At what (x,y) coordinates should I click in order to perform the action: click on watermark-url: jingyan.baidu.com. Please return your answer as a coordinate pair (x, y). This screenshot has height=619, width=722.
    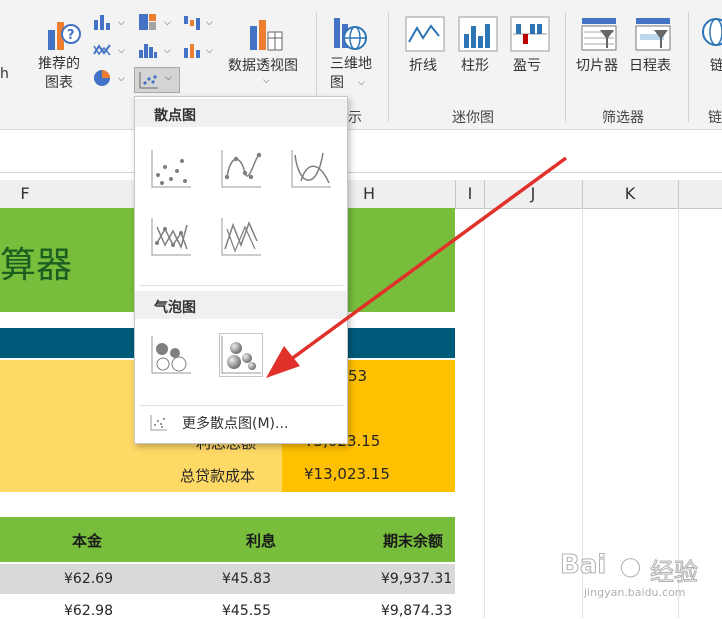
    Looking at the image, I should click on (635, 592).